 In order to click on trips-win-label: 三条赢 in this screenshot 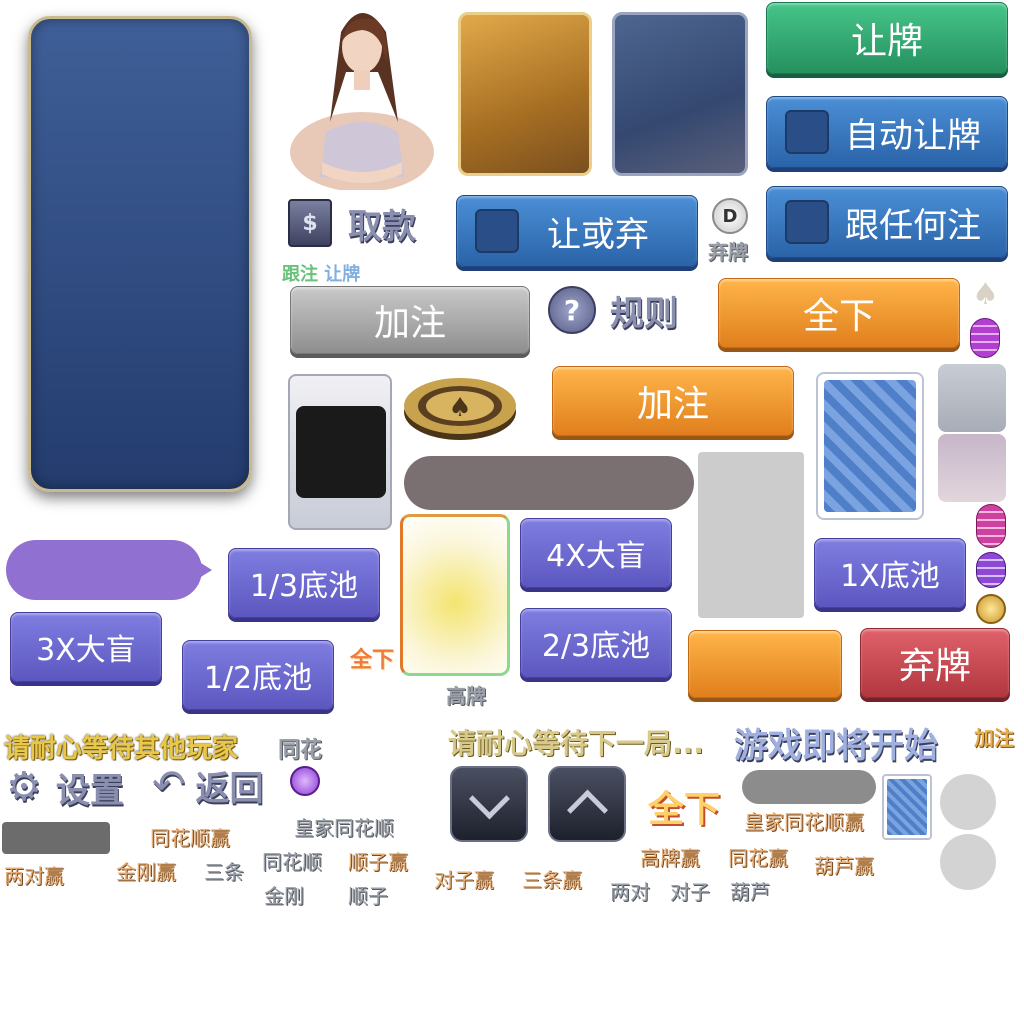, I will do `click(552, 880)`.